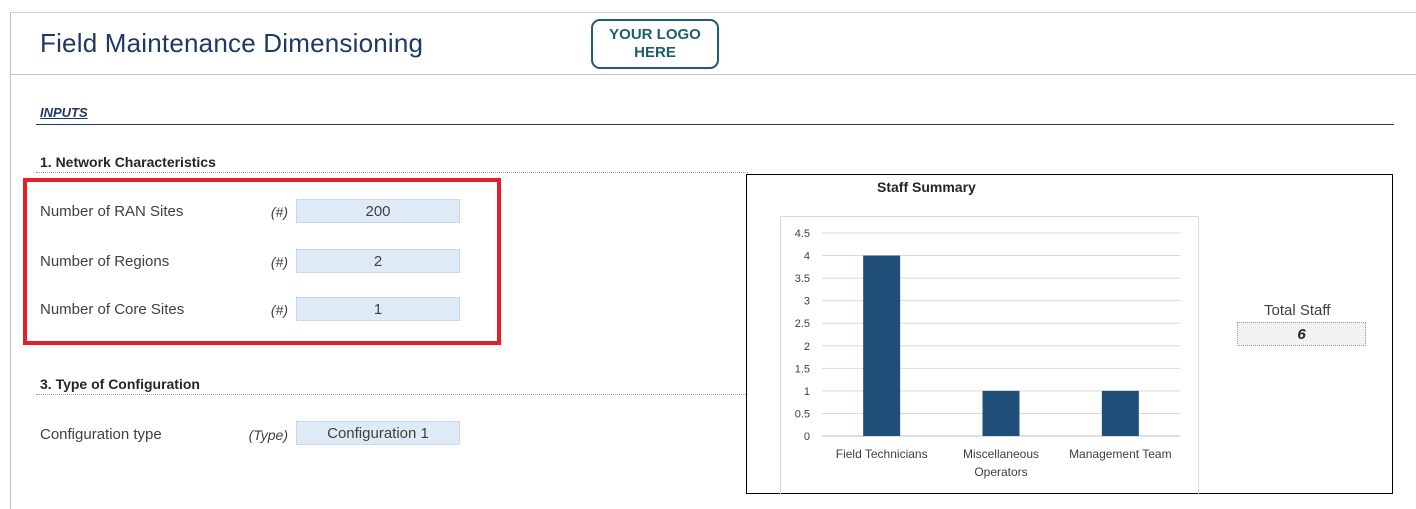 The image size is (1416, 509). I want to click on header-divider, so click(713, 74).